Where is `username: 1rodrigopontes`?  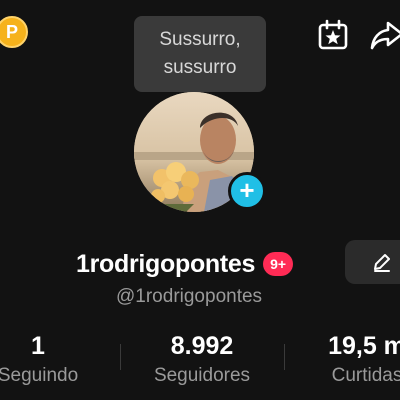 username: 1rodrigopontes is located at coordinates (166, 263).